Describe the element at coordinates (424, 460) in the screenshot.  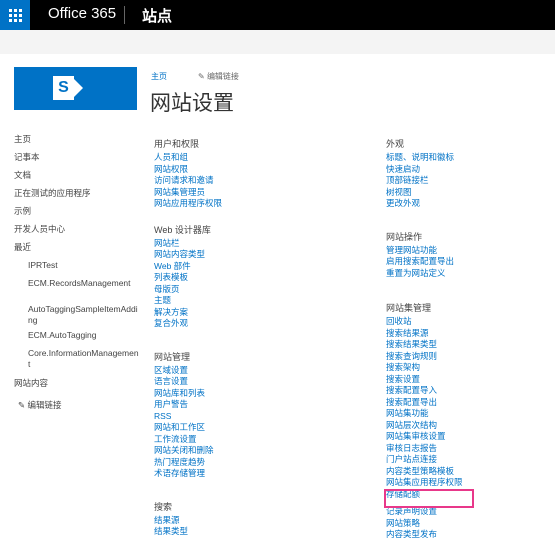
I see `settings-link: 门户站点连接` at that location.